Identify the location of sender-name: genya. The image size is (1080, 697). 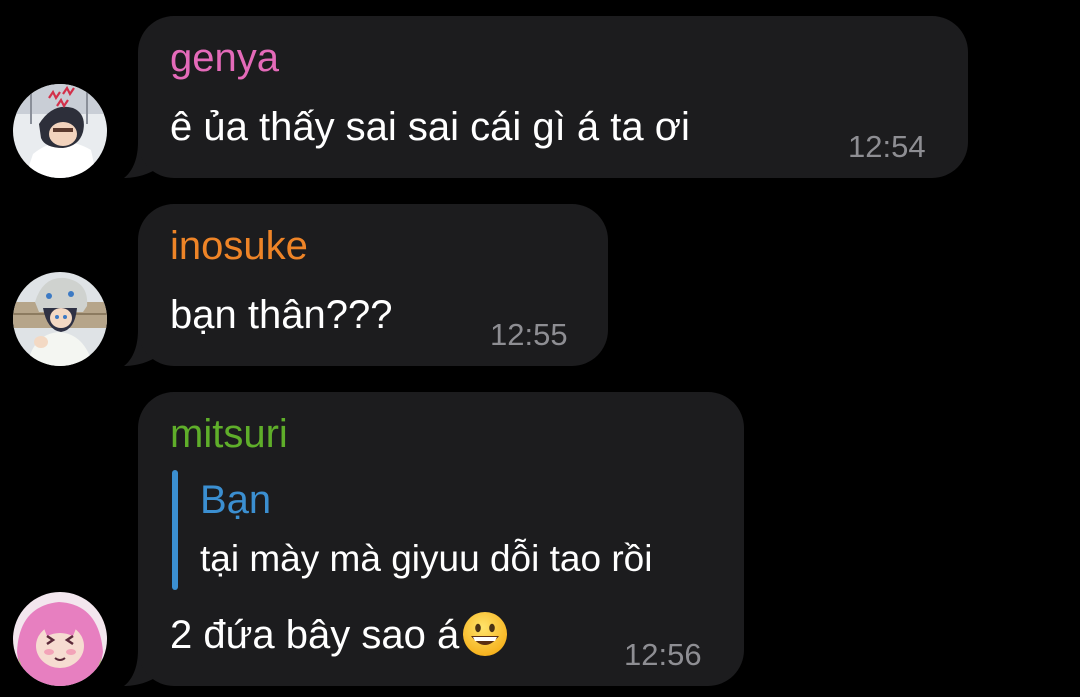
(224, 58).